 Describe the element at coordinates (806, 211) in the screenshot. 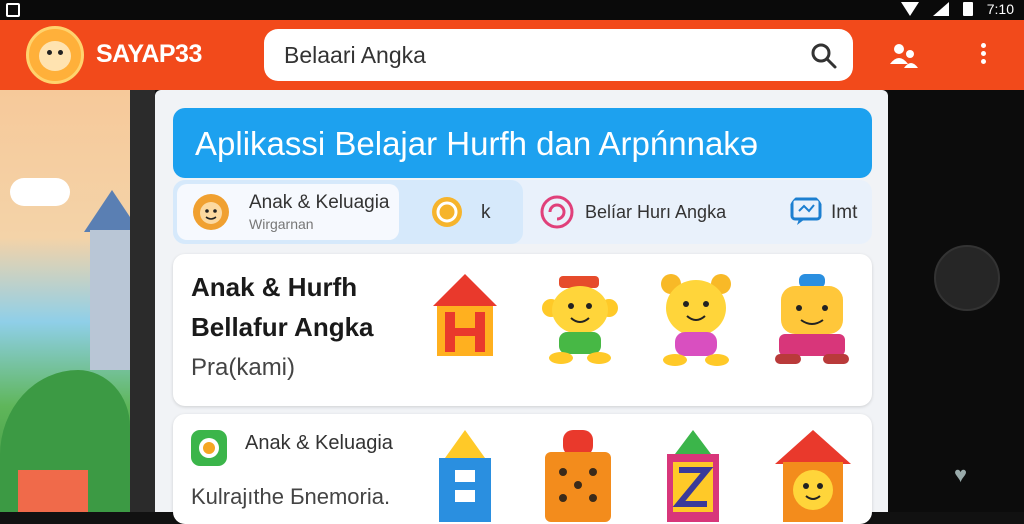

I see `chat-icon` at that location.